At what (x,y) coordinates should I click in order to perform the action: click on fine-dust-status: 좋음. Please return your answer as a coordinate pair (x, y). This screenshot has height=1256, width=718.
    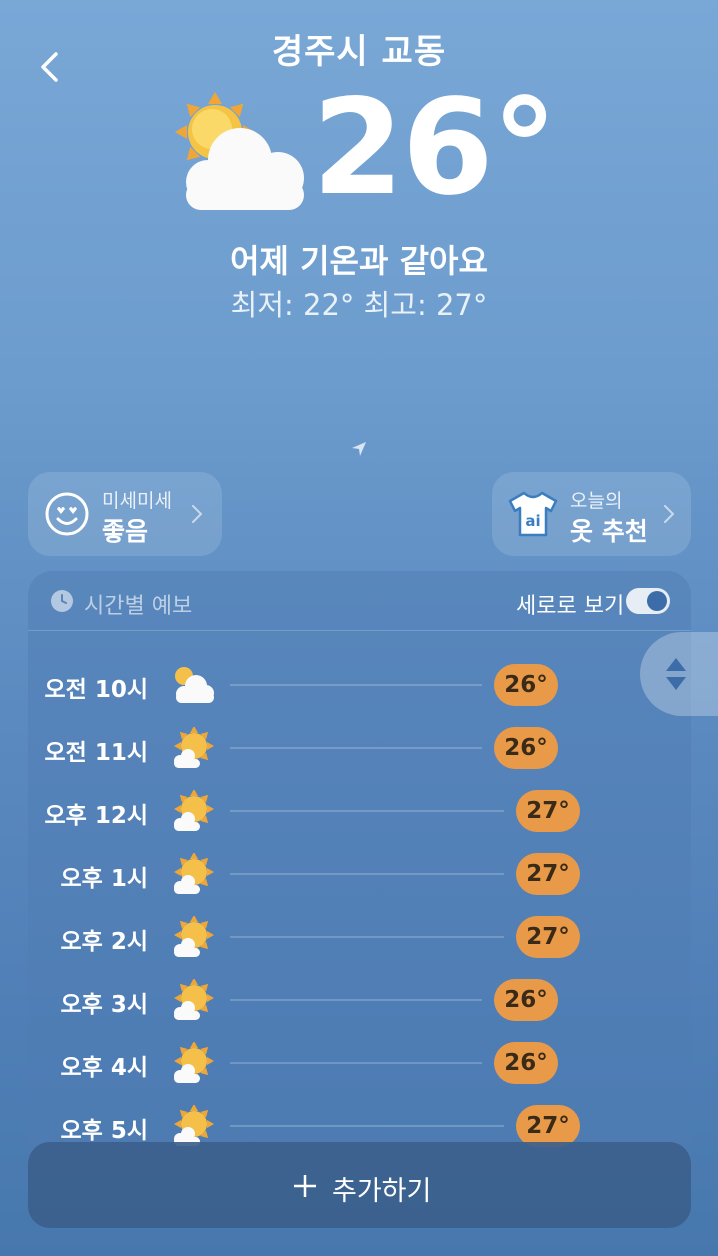
    Looking at the image, I should click on (125, 531).